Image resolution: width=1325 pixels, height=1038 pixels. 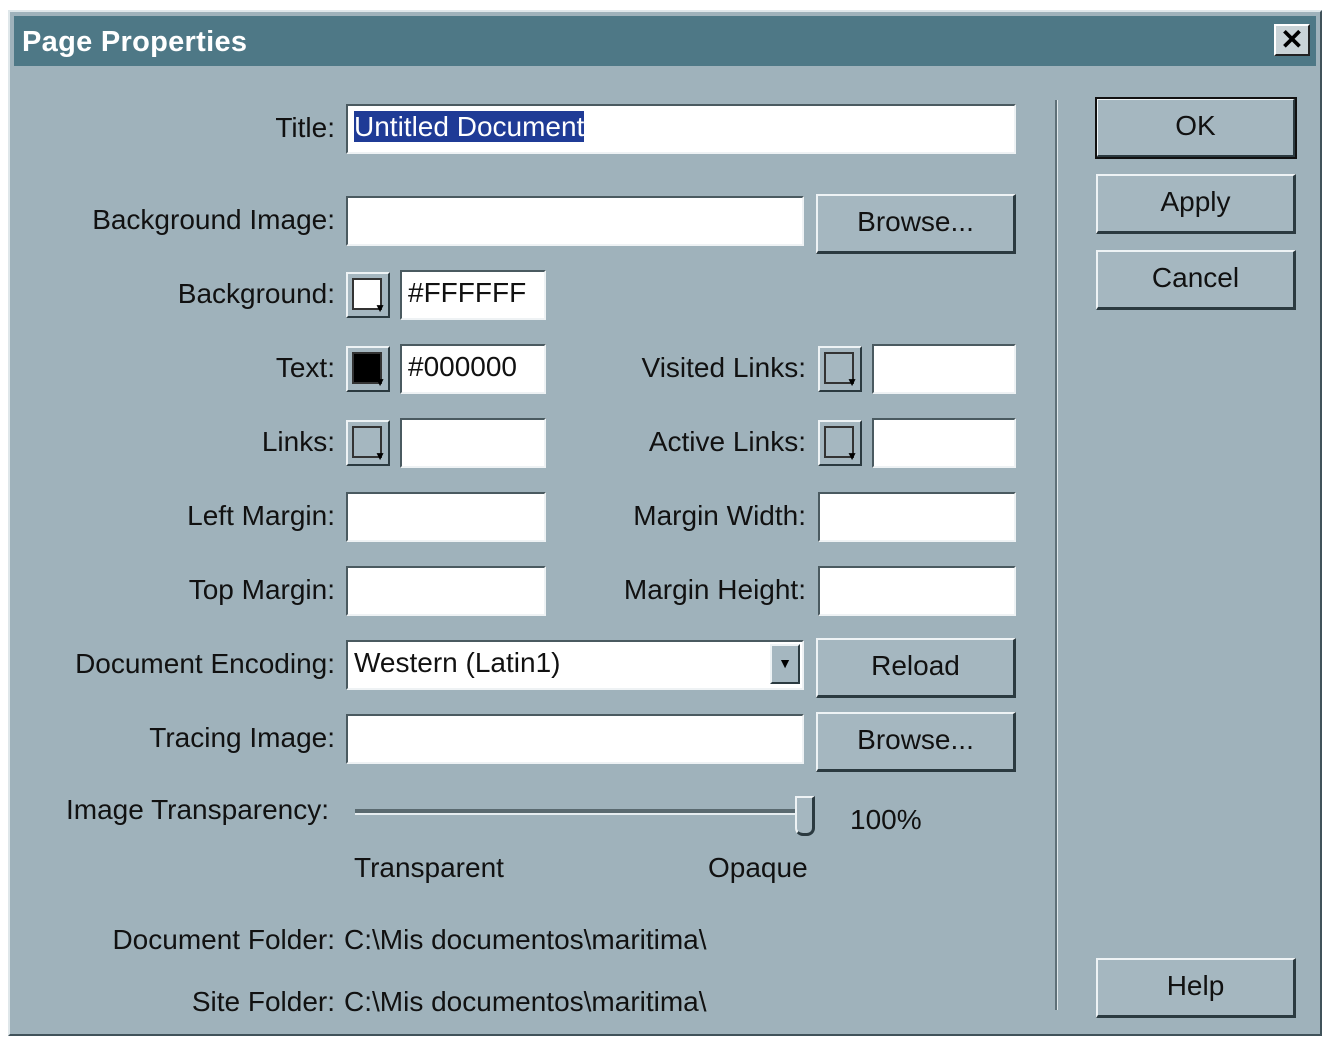 I want to click on background-image-label: Background Image:, so click(x=213, y=219).